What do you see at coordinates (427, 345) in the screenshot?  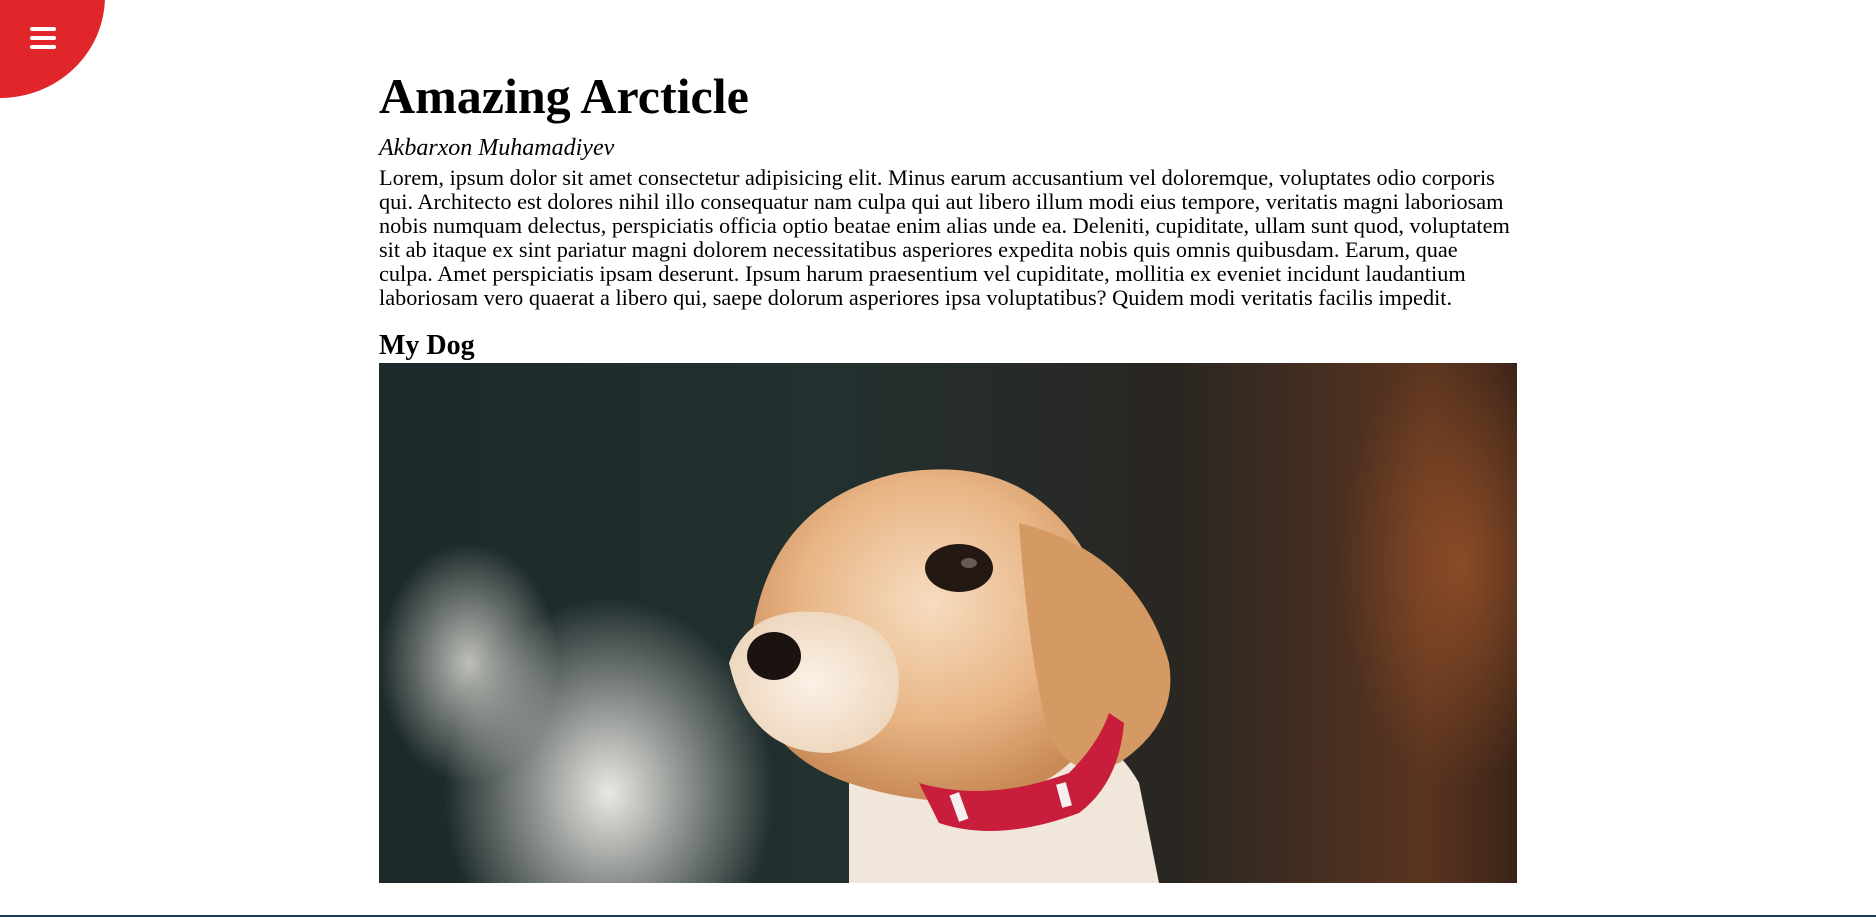 I see `section-heading: My Dog` at bounding box center [427, 345].